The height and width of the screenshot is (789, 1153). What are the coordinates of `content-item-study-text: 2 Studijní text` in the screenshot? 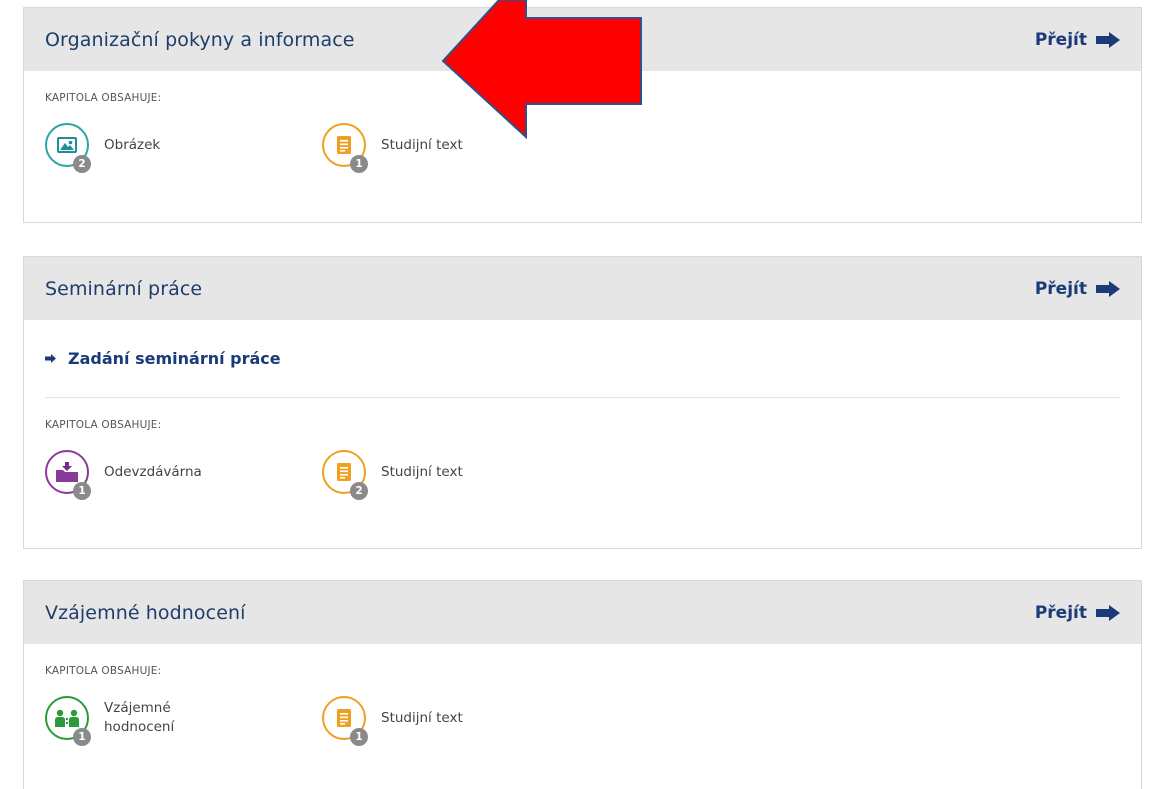 It's located at (460, 475).